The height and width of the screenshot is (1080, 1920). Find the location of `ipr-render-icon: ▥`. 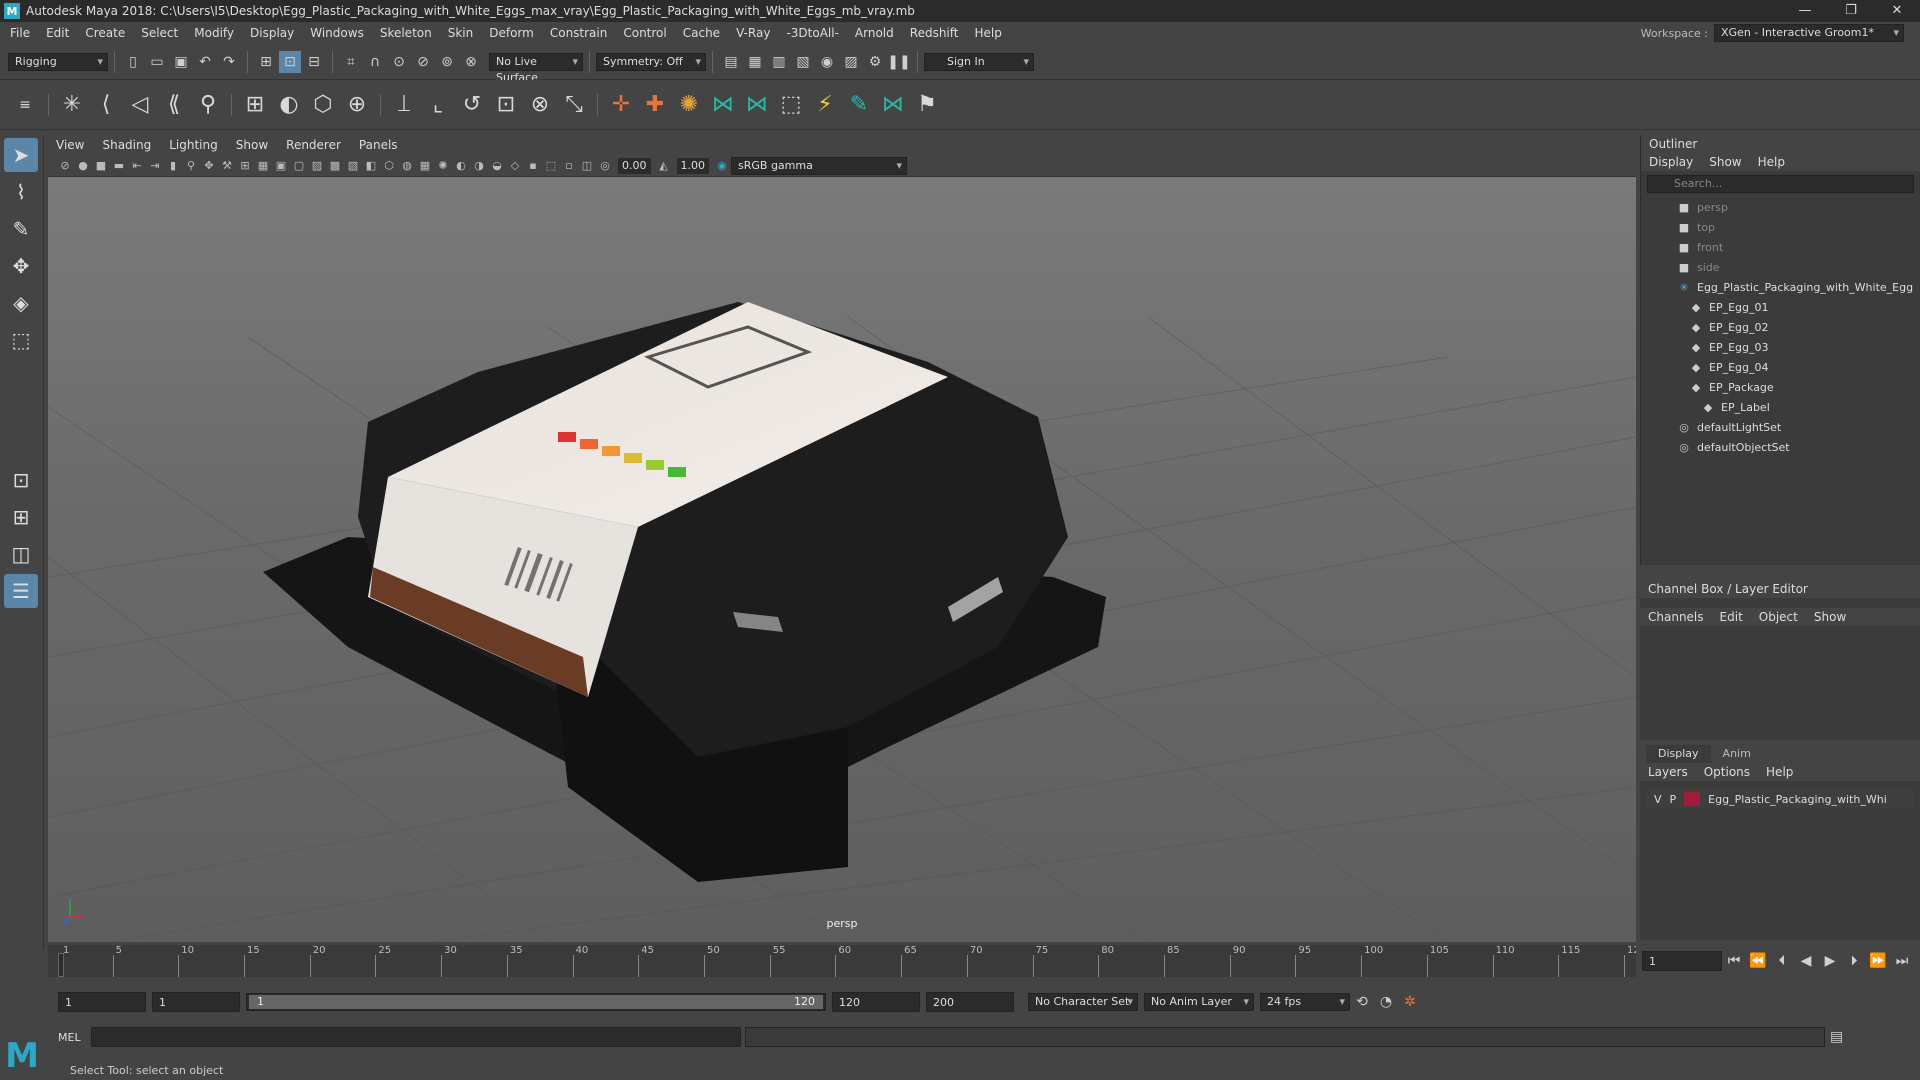

ipr-render-icon: ▥ is located at coordinates (779, 62).